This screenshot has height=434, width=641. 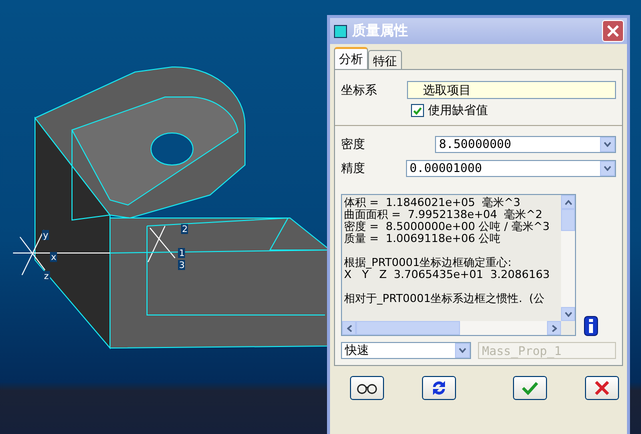 I want to click on axis-label: z, so click(x=46, y=276).